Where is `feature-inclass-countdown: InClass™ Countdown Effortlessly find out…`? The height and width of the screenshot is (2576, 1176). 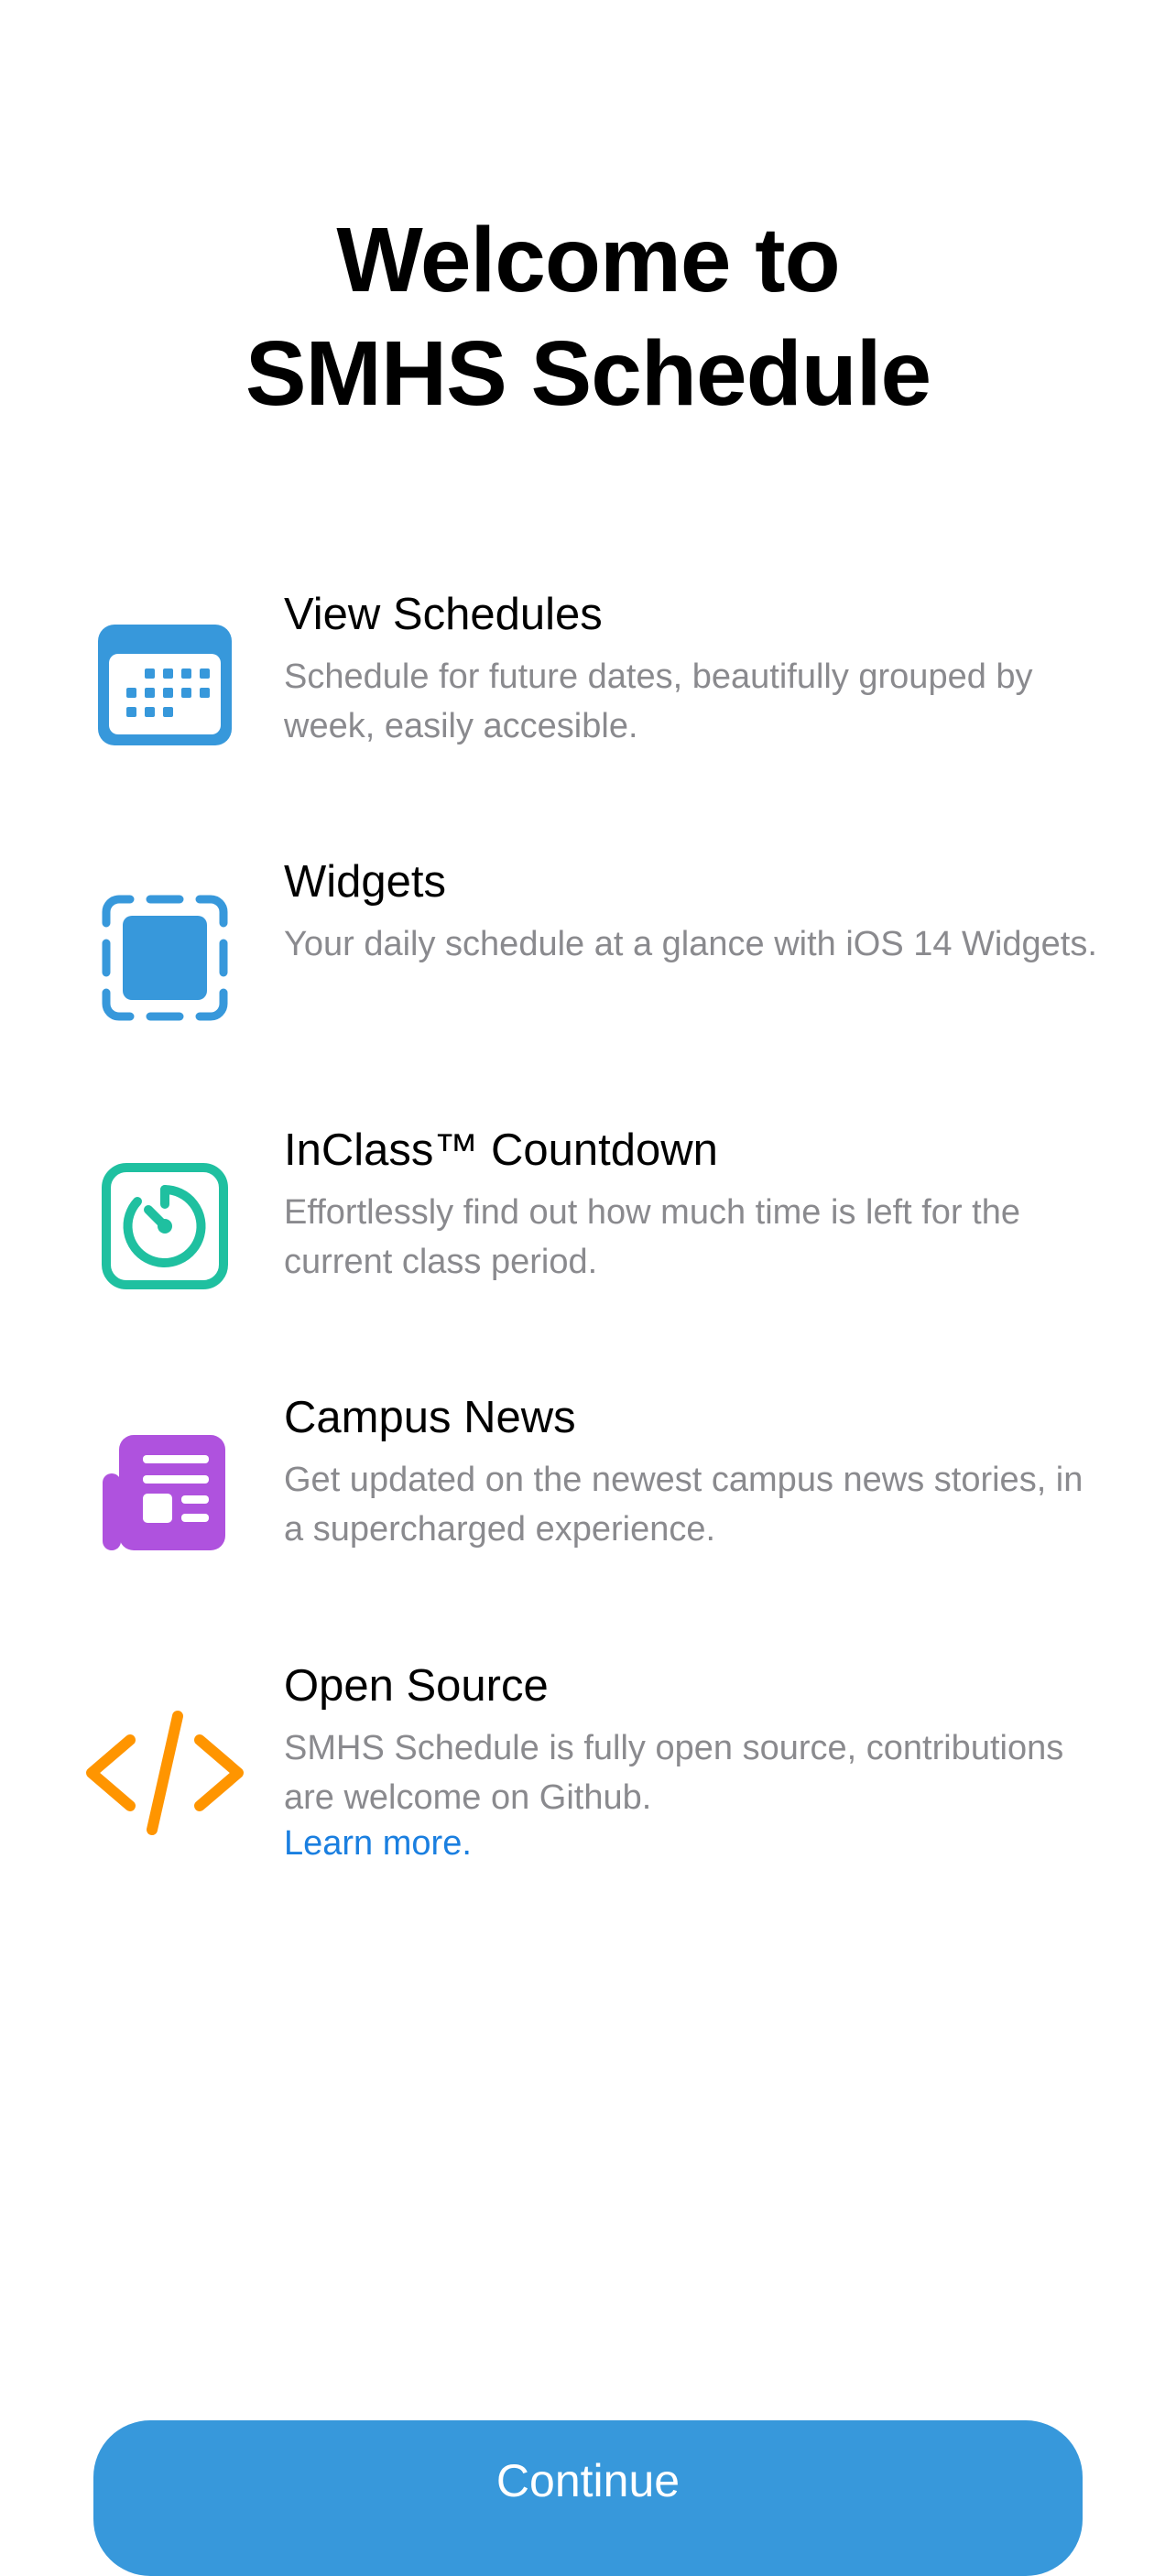 feature-inclass-countdown: InClass™ Countdown Effortlessly find out… is located at coordinates (588, 1227).